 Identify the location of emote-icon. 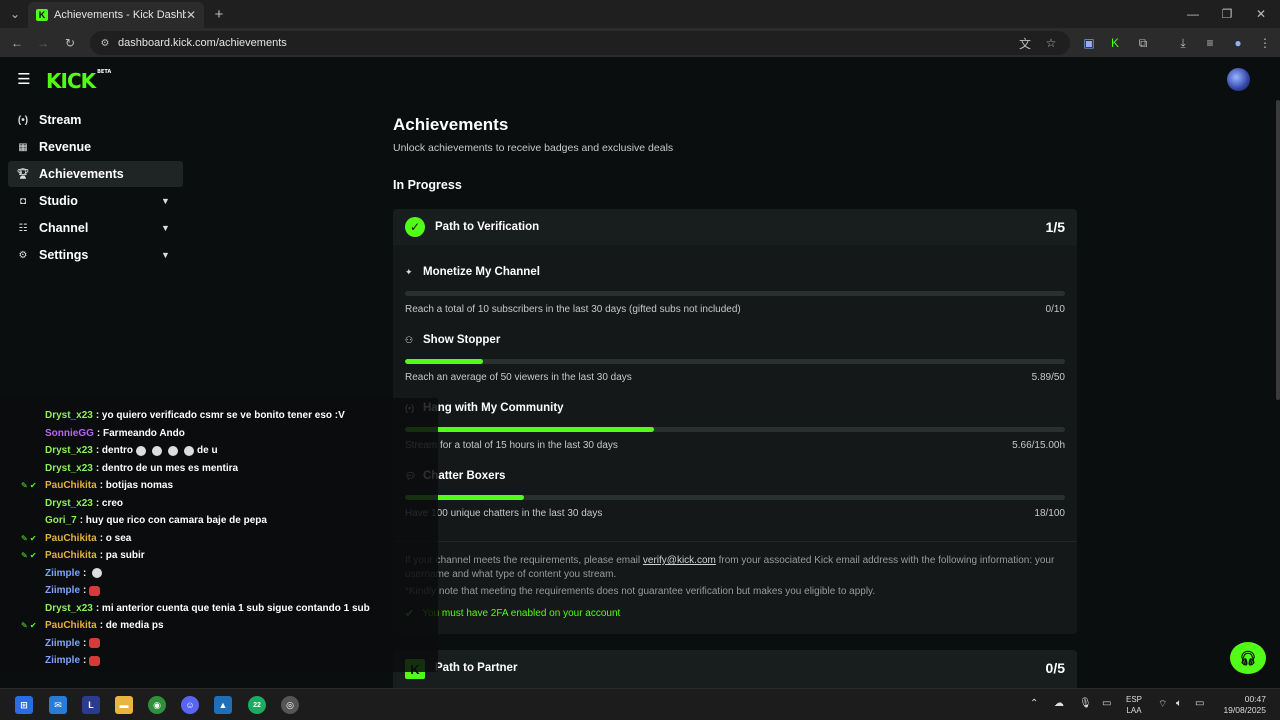
(173, 450).